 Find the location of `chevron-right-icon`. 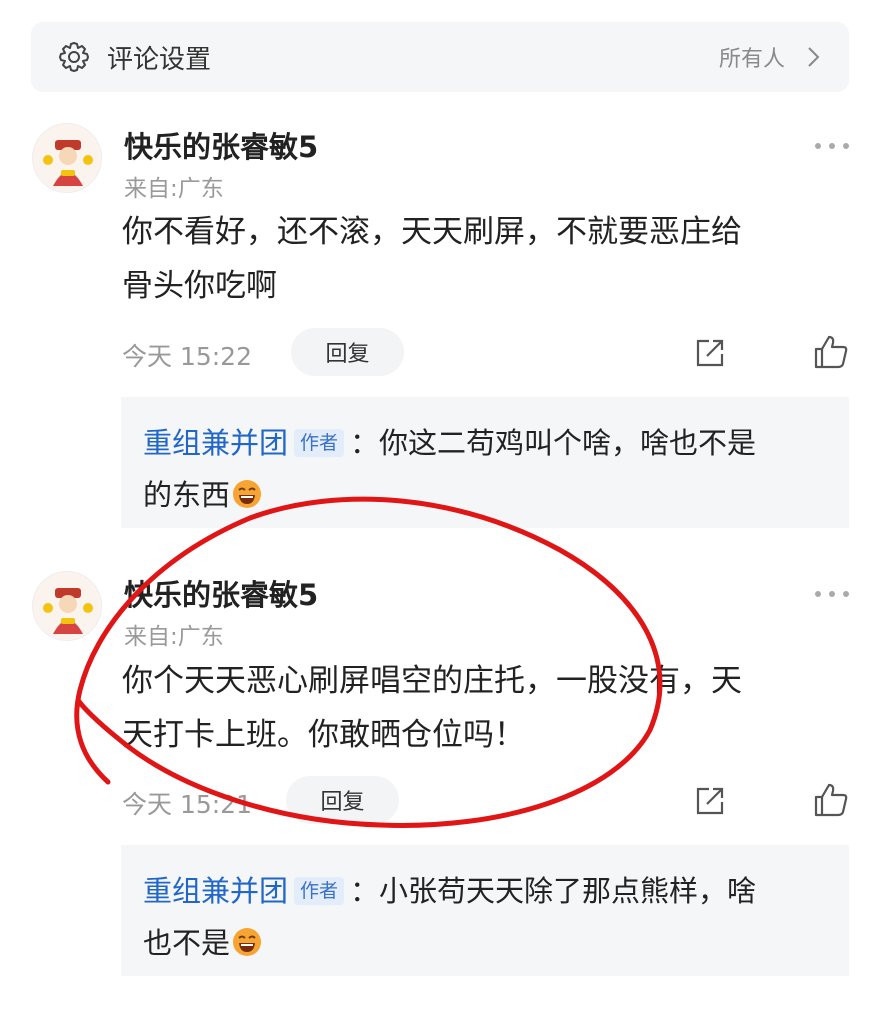

chevron-right-icon is located at coordinates (814, 57).